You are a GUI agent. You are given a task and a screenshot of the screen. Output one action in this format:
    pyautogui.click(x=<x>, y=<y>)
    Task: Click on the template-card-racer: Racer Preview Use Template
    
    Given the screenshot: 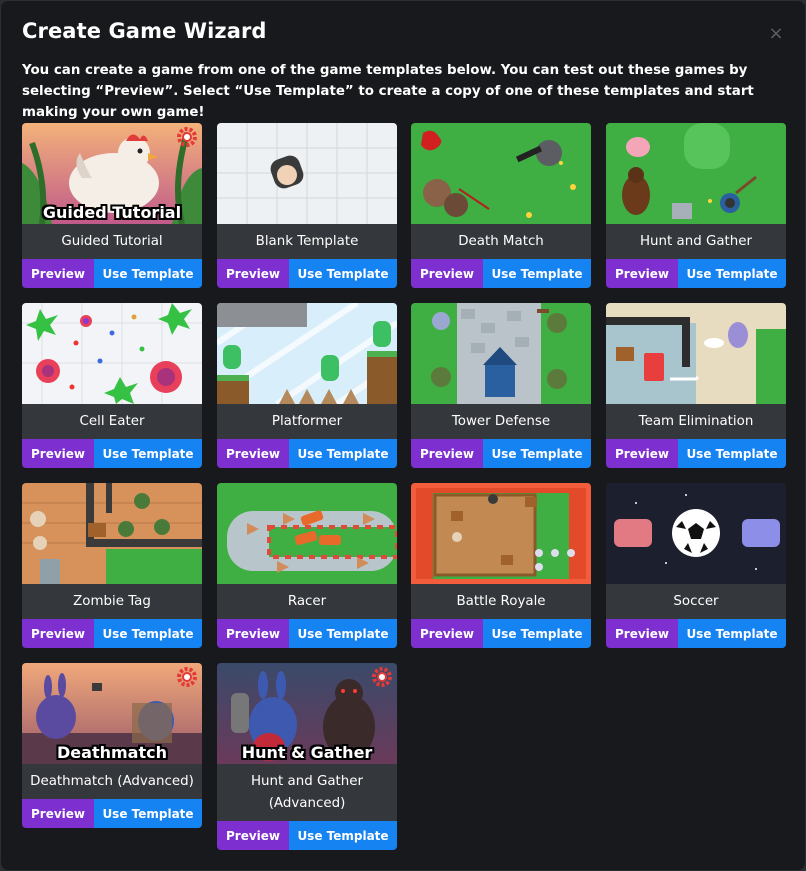 What is the action you would take?
    pyautogui.click(x=307, y=565)
    